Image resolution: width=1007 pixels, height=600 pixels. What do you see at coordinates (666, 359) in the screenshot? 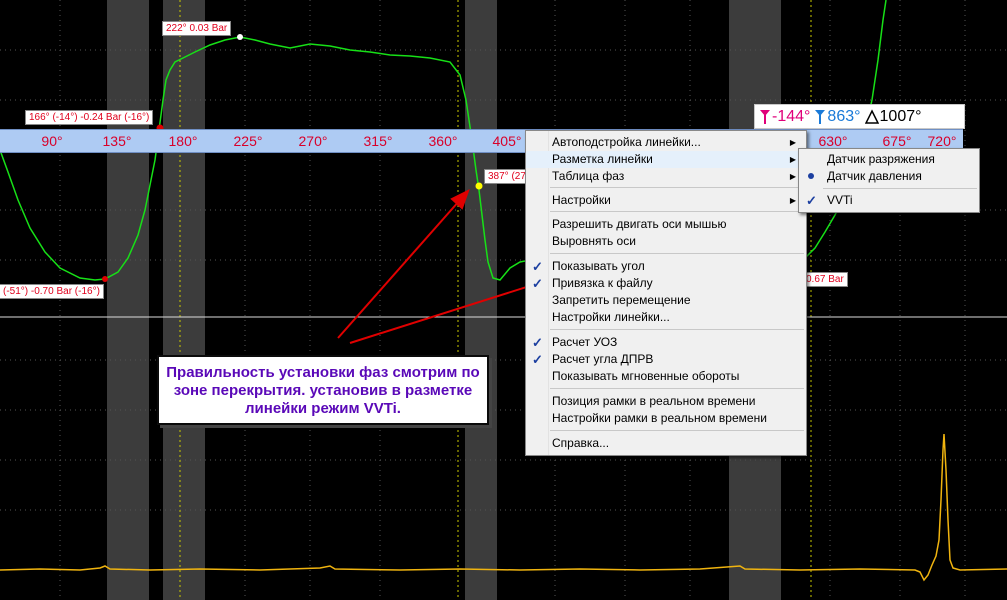
I see `menu-item-camshaft-angle-calc: ✓ Расчет угла ДПРВ` at bounding box center [666, 359].